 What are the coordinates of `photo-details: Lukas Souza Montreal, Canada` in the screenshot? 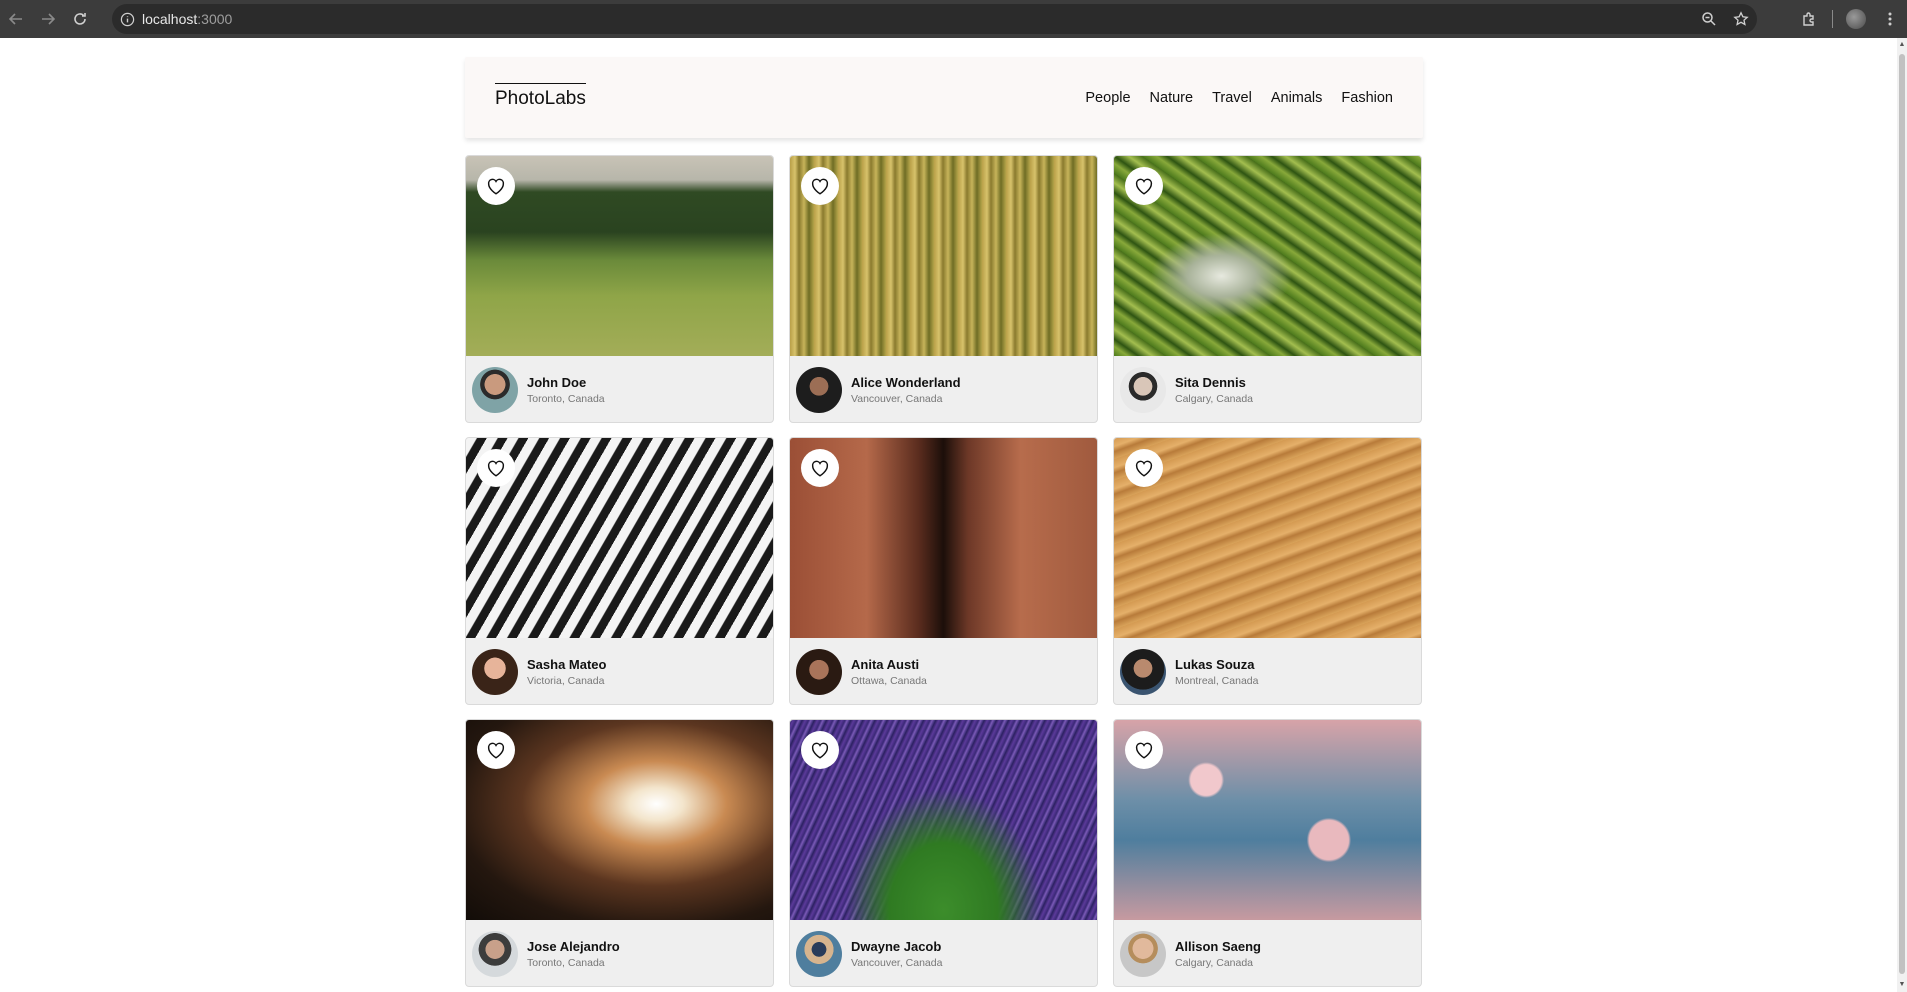 It's located at (1267, 671).